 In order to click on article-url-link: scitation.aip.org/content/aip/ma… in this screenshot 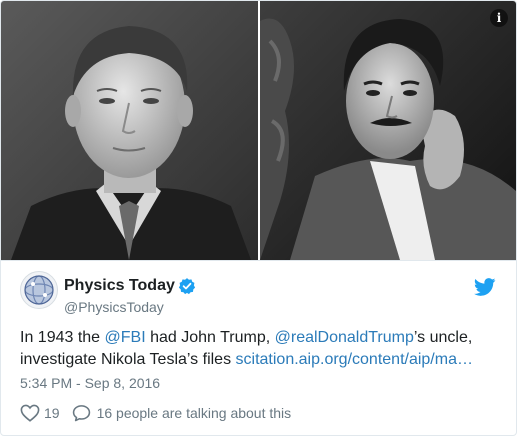, I will do `click(354, 359)`.